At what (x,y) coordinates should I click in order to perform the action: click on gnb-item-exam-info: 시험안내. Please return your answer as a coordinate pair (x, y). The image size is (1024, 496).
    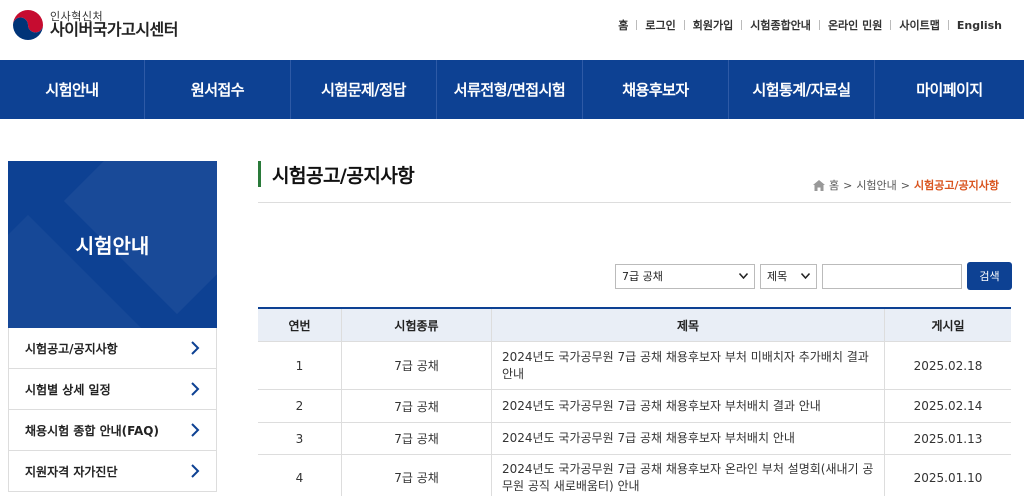
    Looking at the image, I should click on (72, 89).